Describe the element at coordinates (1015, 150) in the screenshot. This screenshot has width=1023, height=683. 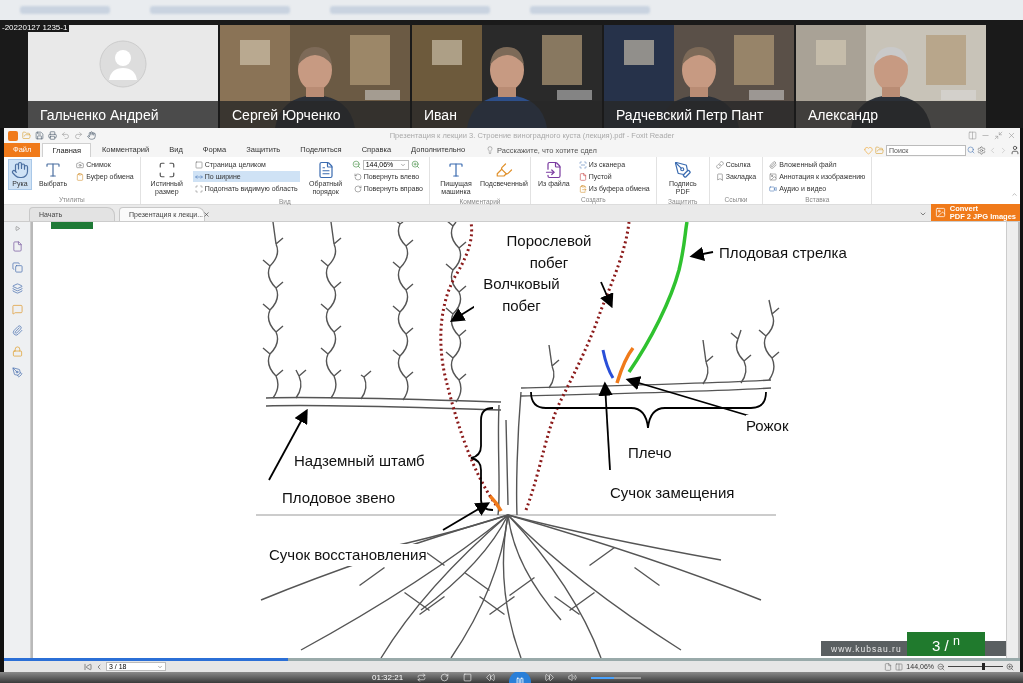
I see `user-icon` at that location.